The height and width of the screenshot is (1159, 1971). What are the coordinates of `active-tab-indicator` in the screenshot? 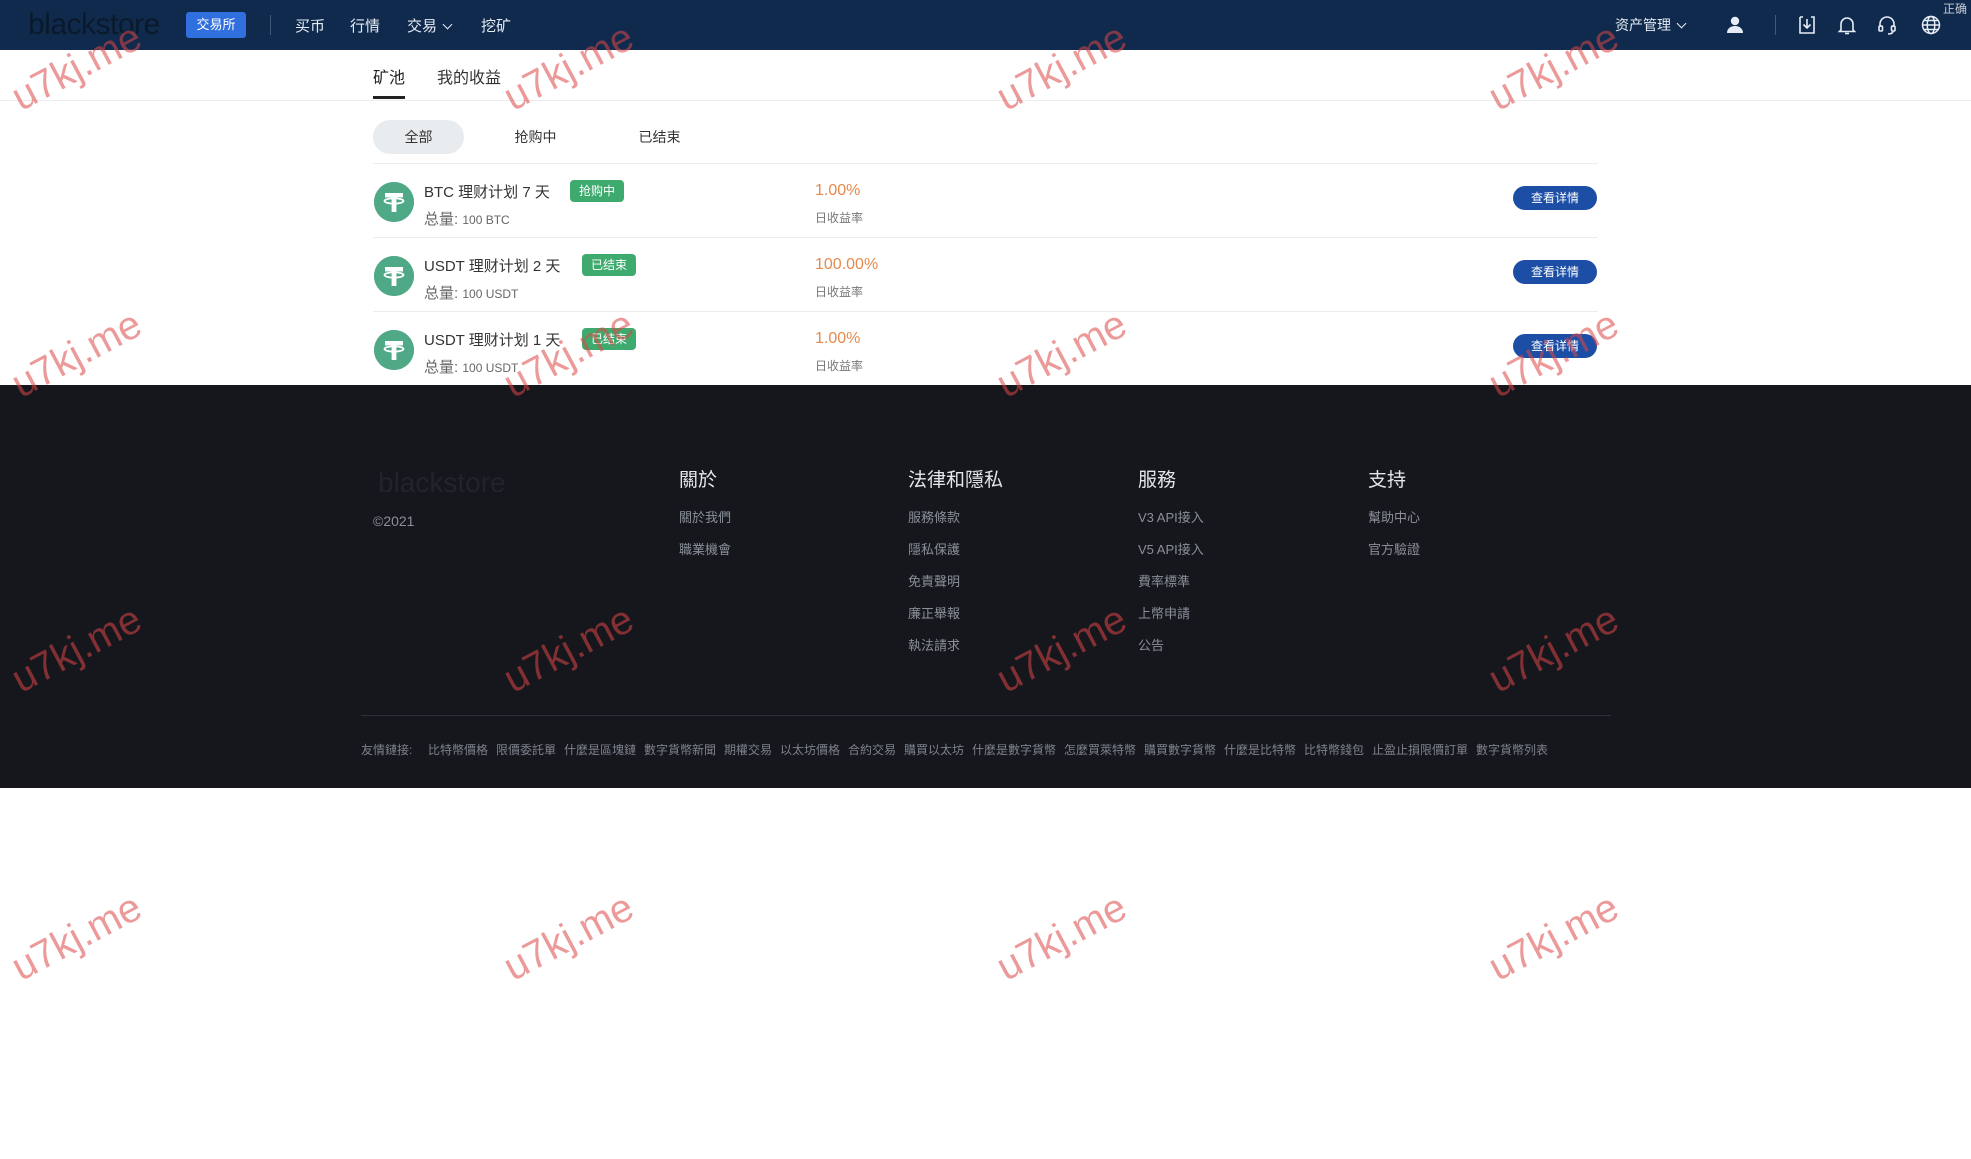 It's located at (389, 97).